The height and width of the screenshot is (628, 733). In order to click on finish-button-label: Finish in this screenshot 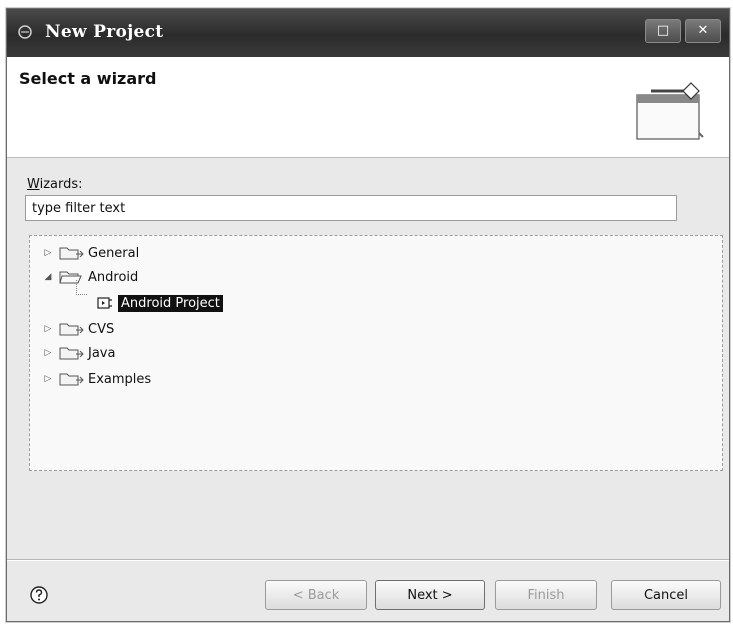, I will do `click(546, 595)`.